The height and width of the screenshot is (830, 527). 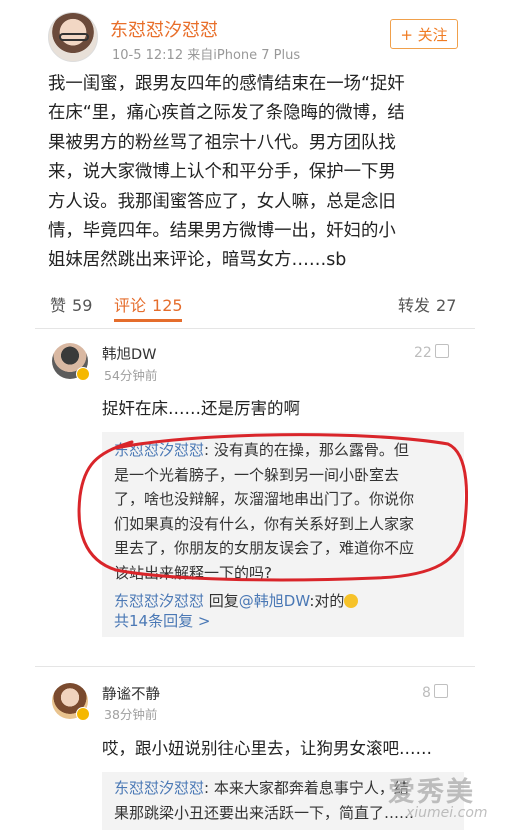 What do you see at coordinates (327, 601) in the screenshot?
I see `reply-line-text: :对的` at bounding box center [327, 601].